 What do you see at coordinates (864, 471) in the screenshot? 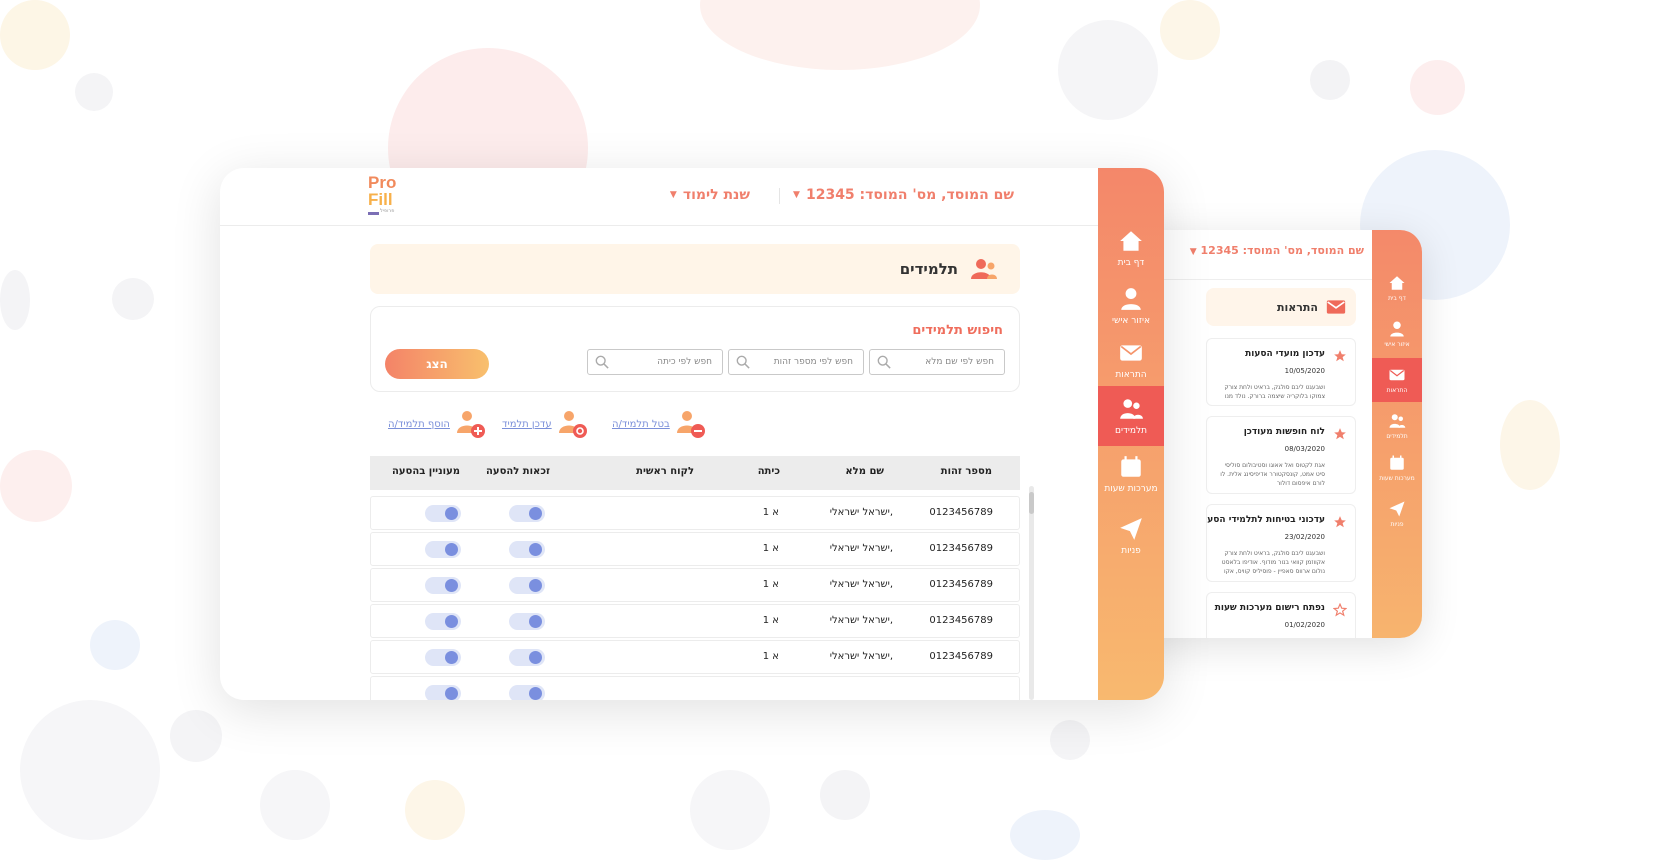
I see `column-header-name: שם מלא` at bounding box center [864, 471].